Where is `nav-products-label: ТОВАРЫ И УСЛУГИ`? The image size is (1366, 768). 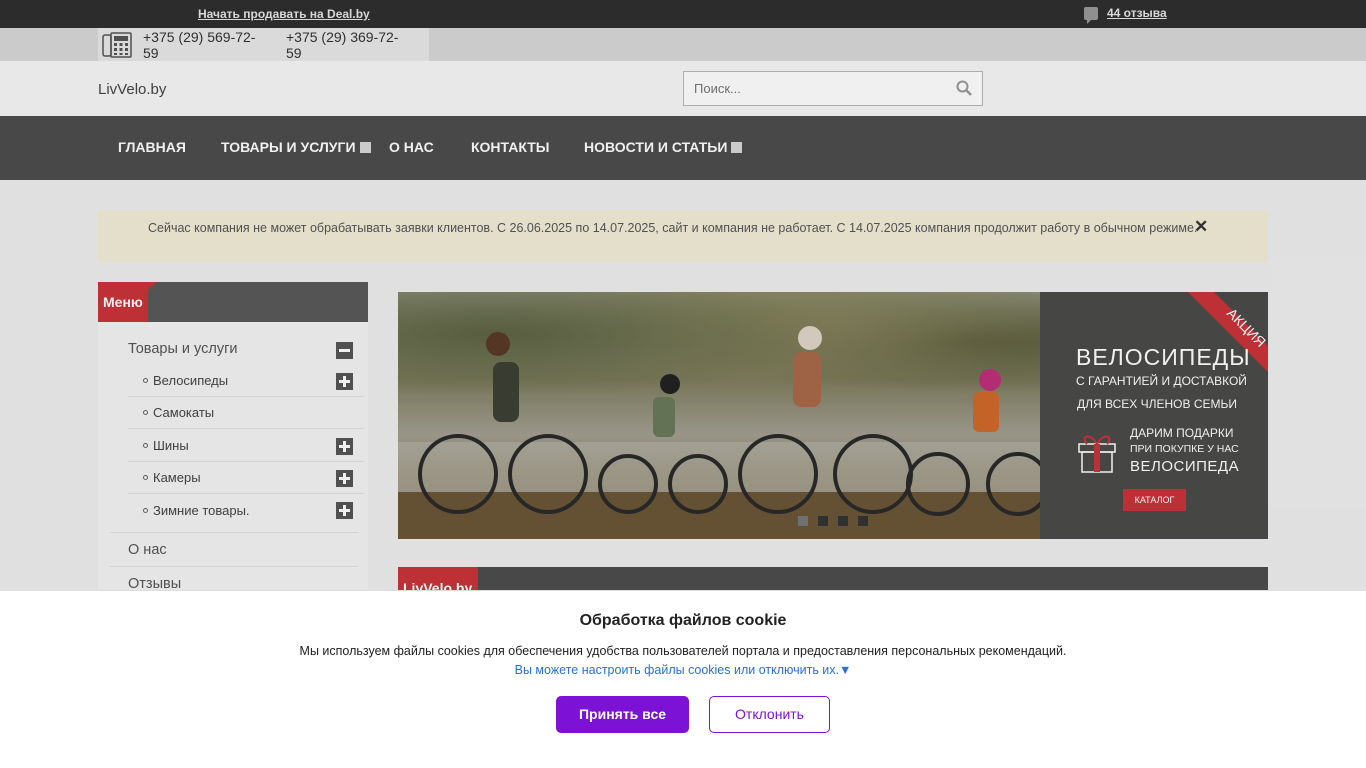 nav-products-label: ТОВАРЫ И УСЛУГИ is located at coordinates (288, 147).